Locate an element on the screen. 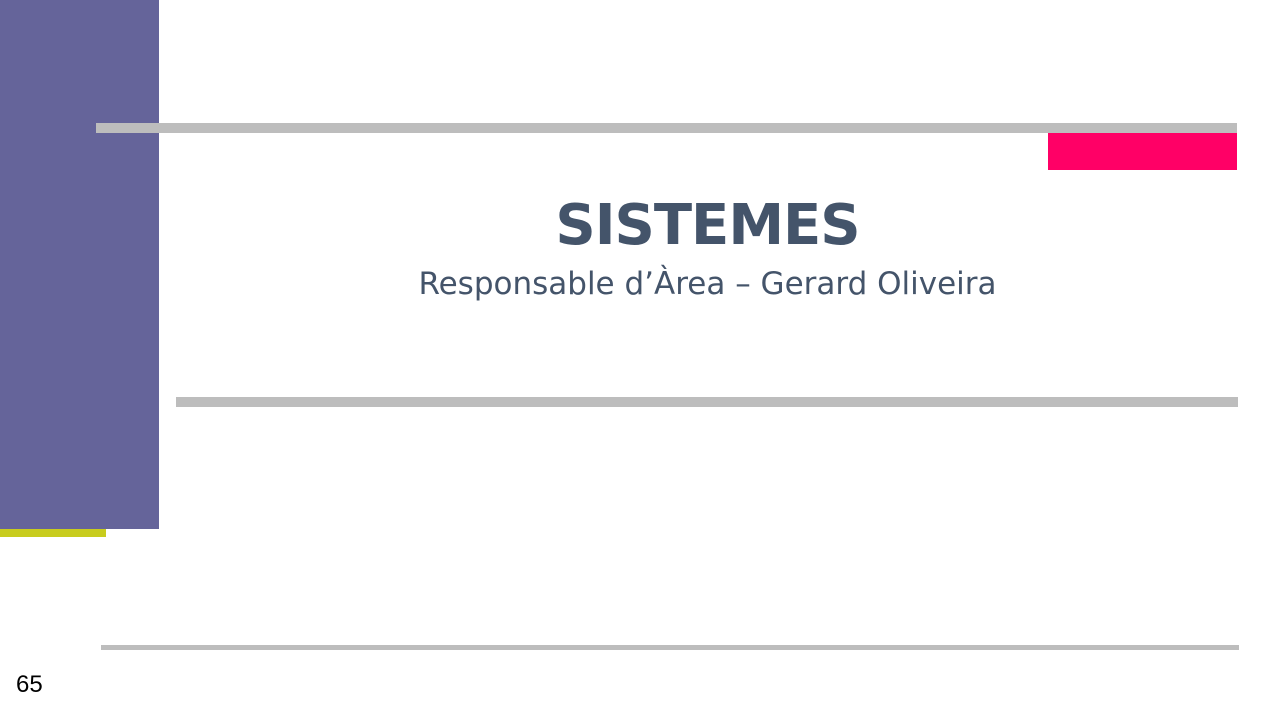 The height and width of the screenshot is (720, 1280). bottom-divider-rule is located at coordinates (670, 647).